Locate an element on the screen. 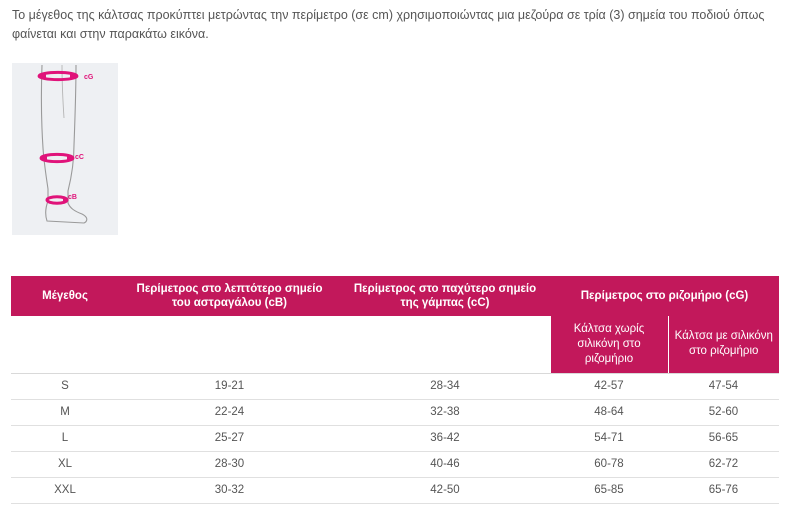 The image size is (786, 511). cb-label: cB is located at coordinates (72, 197).